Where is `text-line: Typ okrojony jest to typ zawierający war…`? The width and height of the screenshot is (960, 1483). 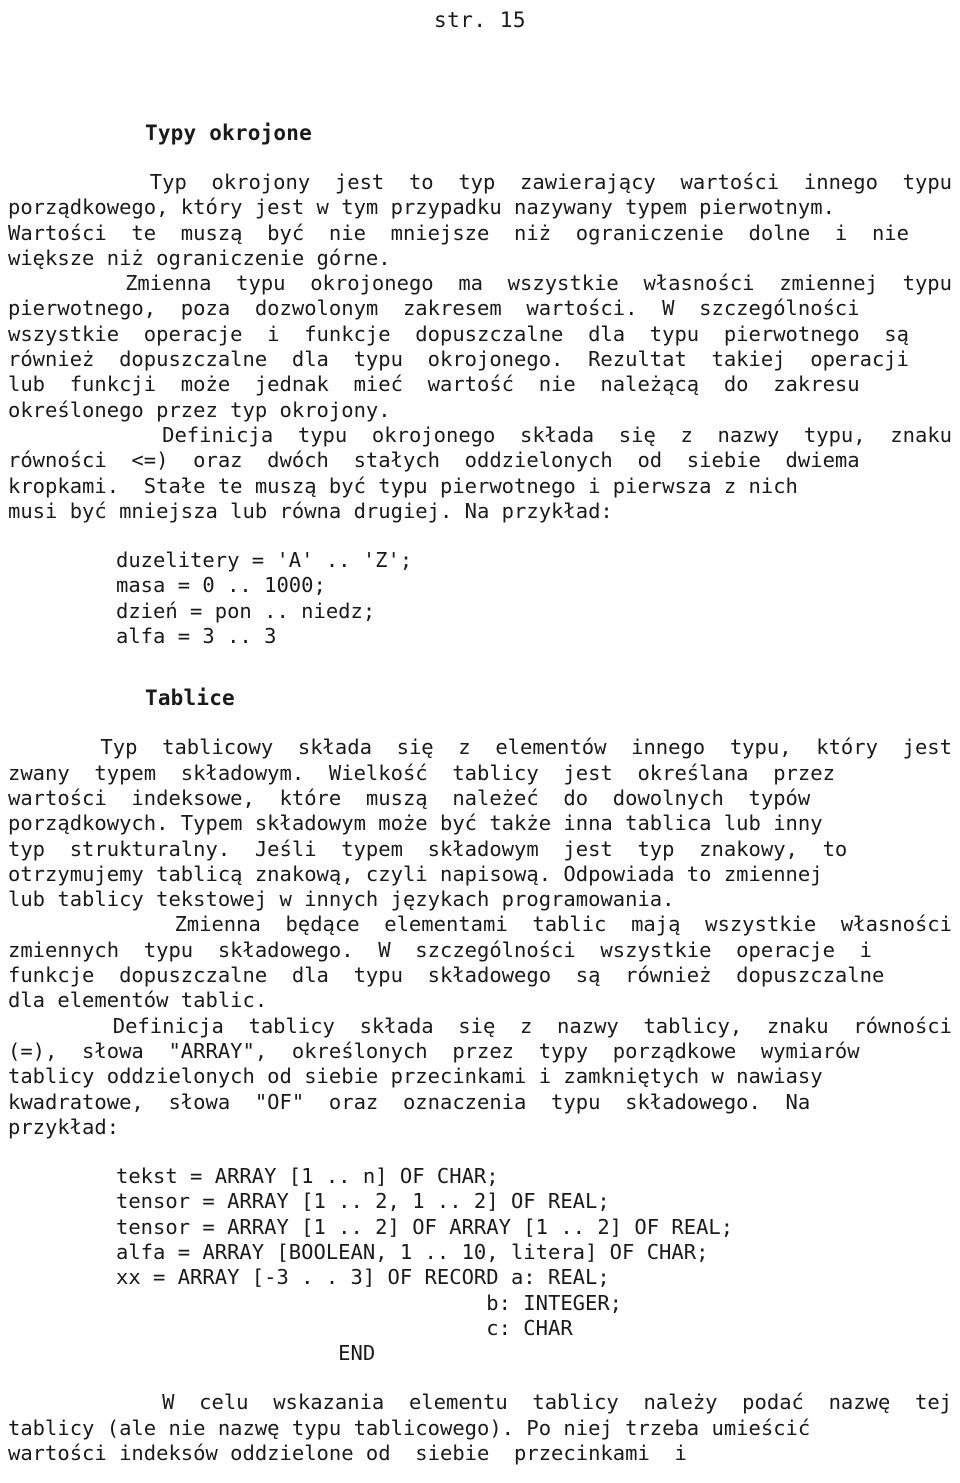
text-line: Typ okrojony jest to typ zawierający war… is located at coordinates (550, 182).